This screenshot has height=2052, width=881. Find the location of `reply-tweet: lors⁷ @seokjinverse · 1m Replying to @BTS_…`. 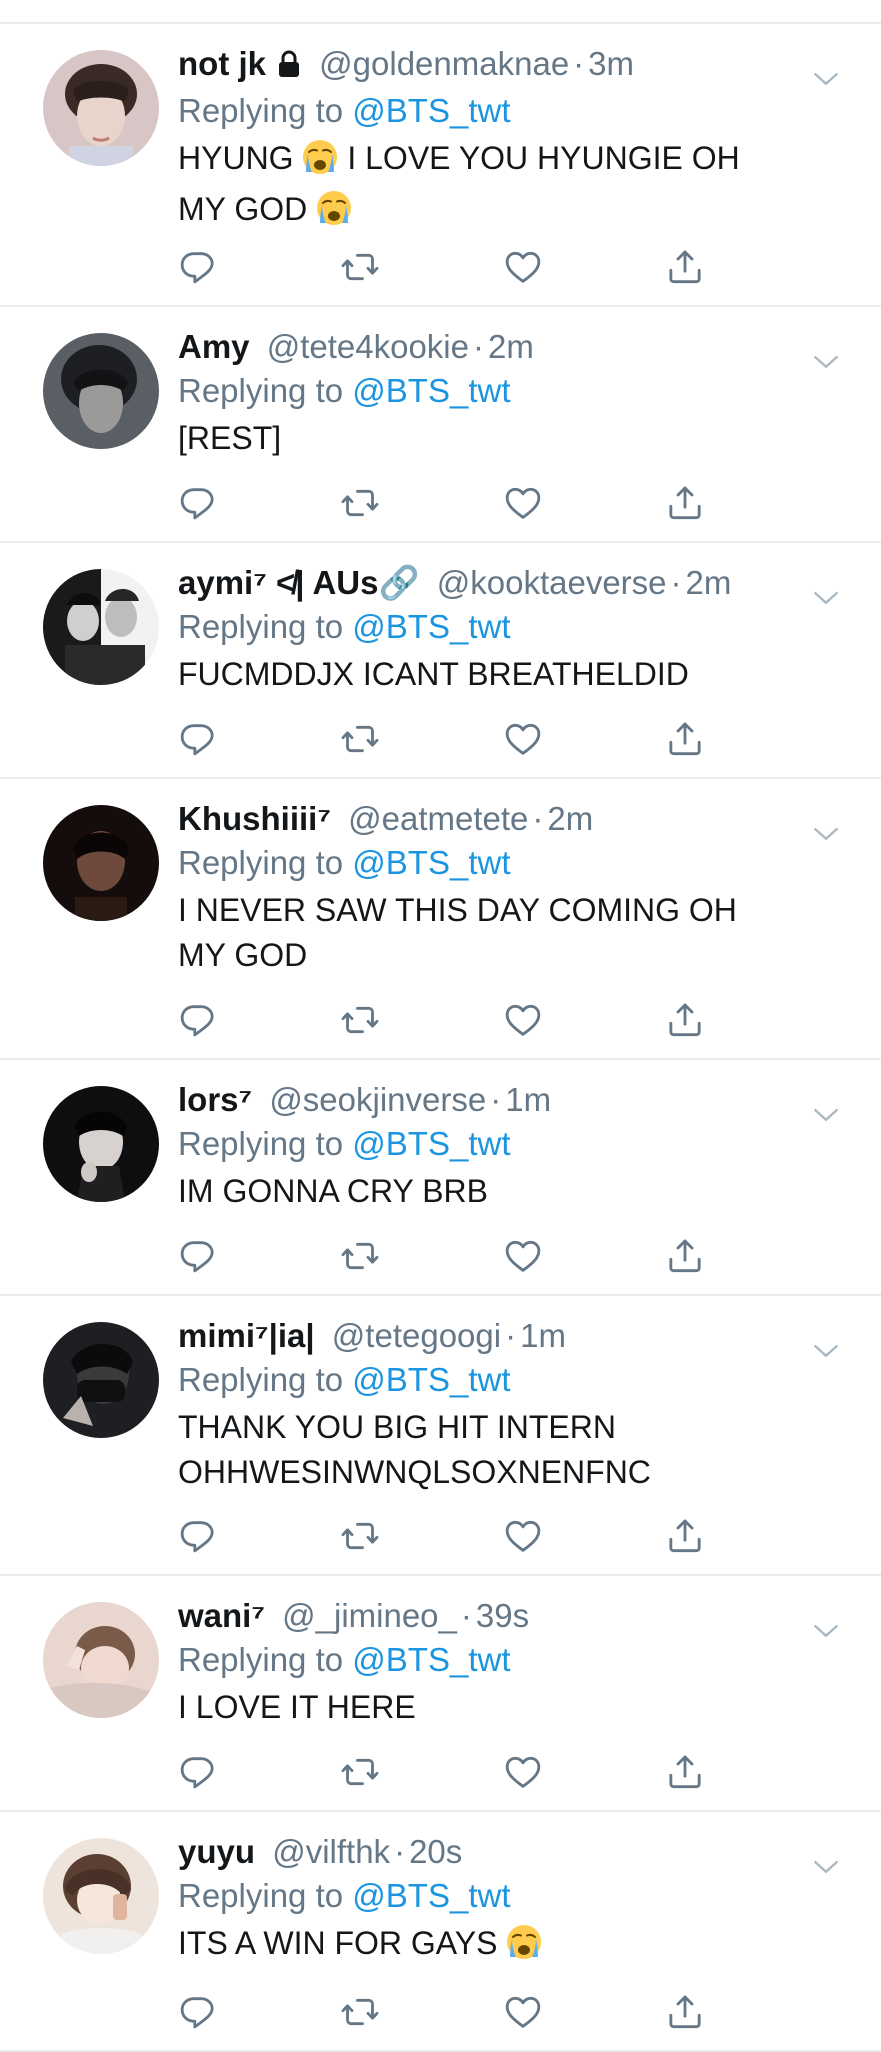

reply-tweet: lors⁷ @seokjinverse · 1m Replying to @BTS_… is located at coordinates (440, 1178).